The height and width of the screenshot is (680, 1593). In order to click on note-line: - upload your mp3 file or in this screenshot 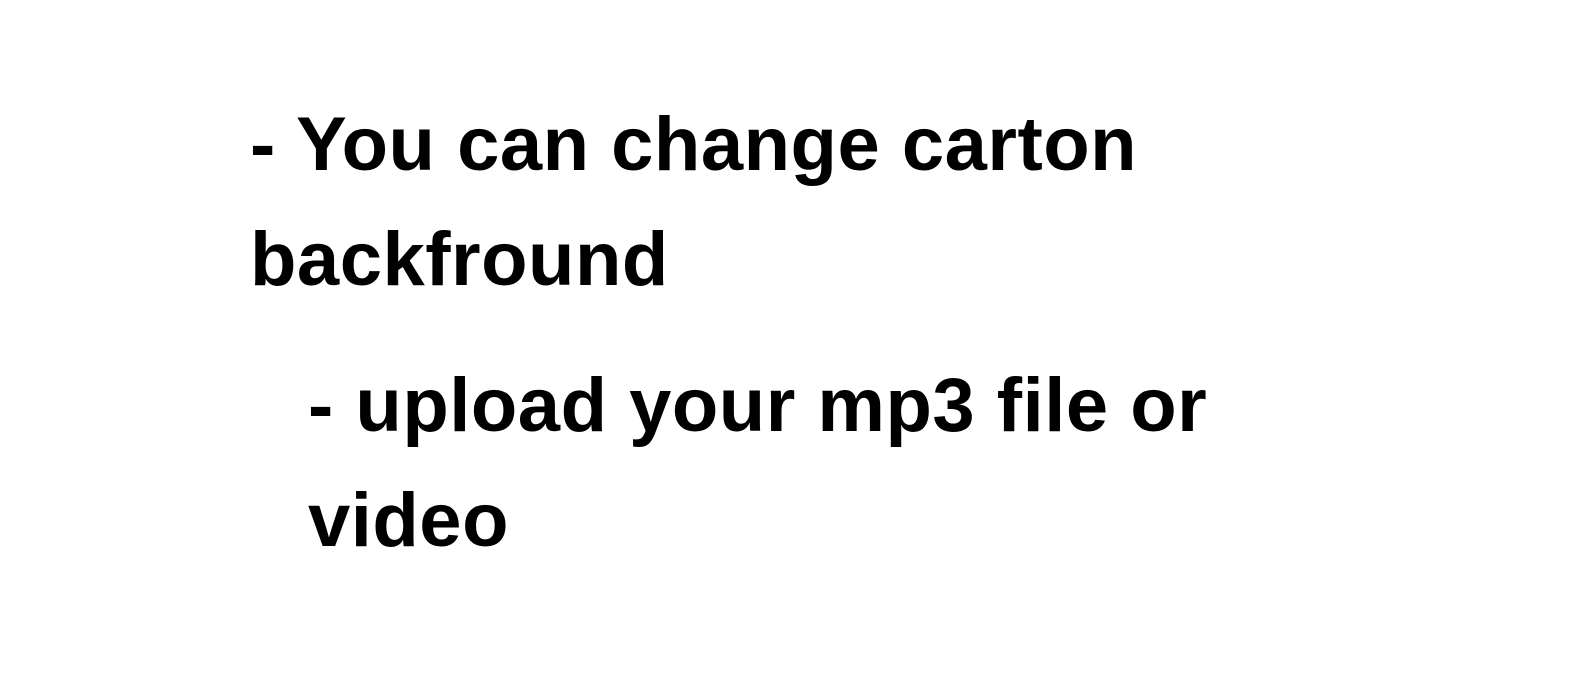, I will do `click(758, 405)`.